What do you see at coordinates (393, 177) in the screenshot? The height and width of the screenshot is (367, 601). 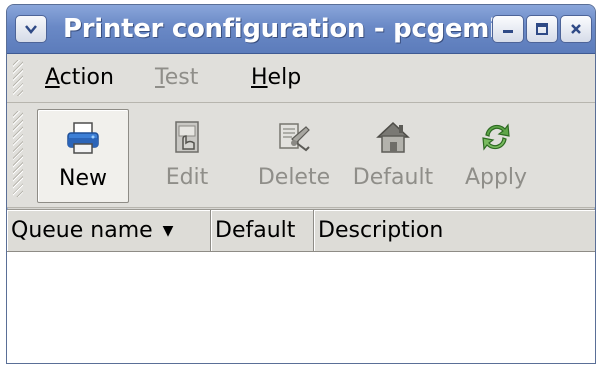 I see `default-button-label: Default` at bounding box center [393, 177].